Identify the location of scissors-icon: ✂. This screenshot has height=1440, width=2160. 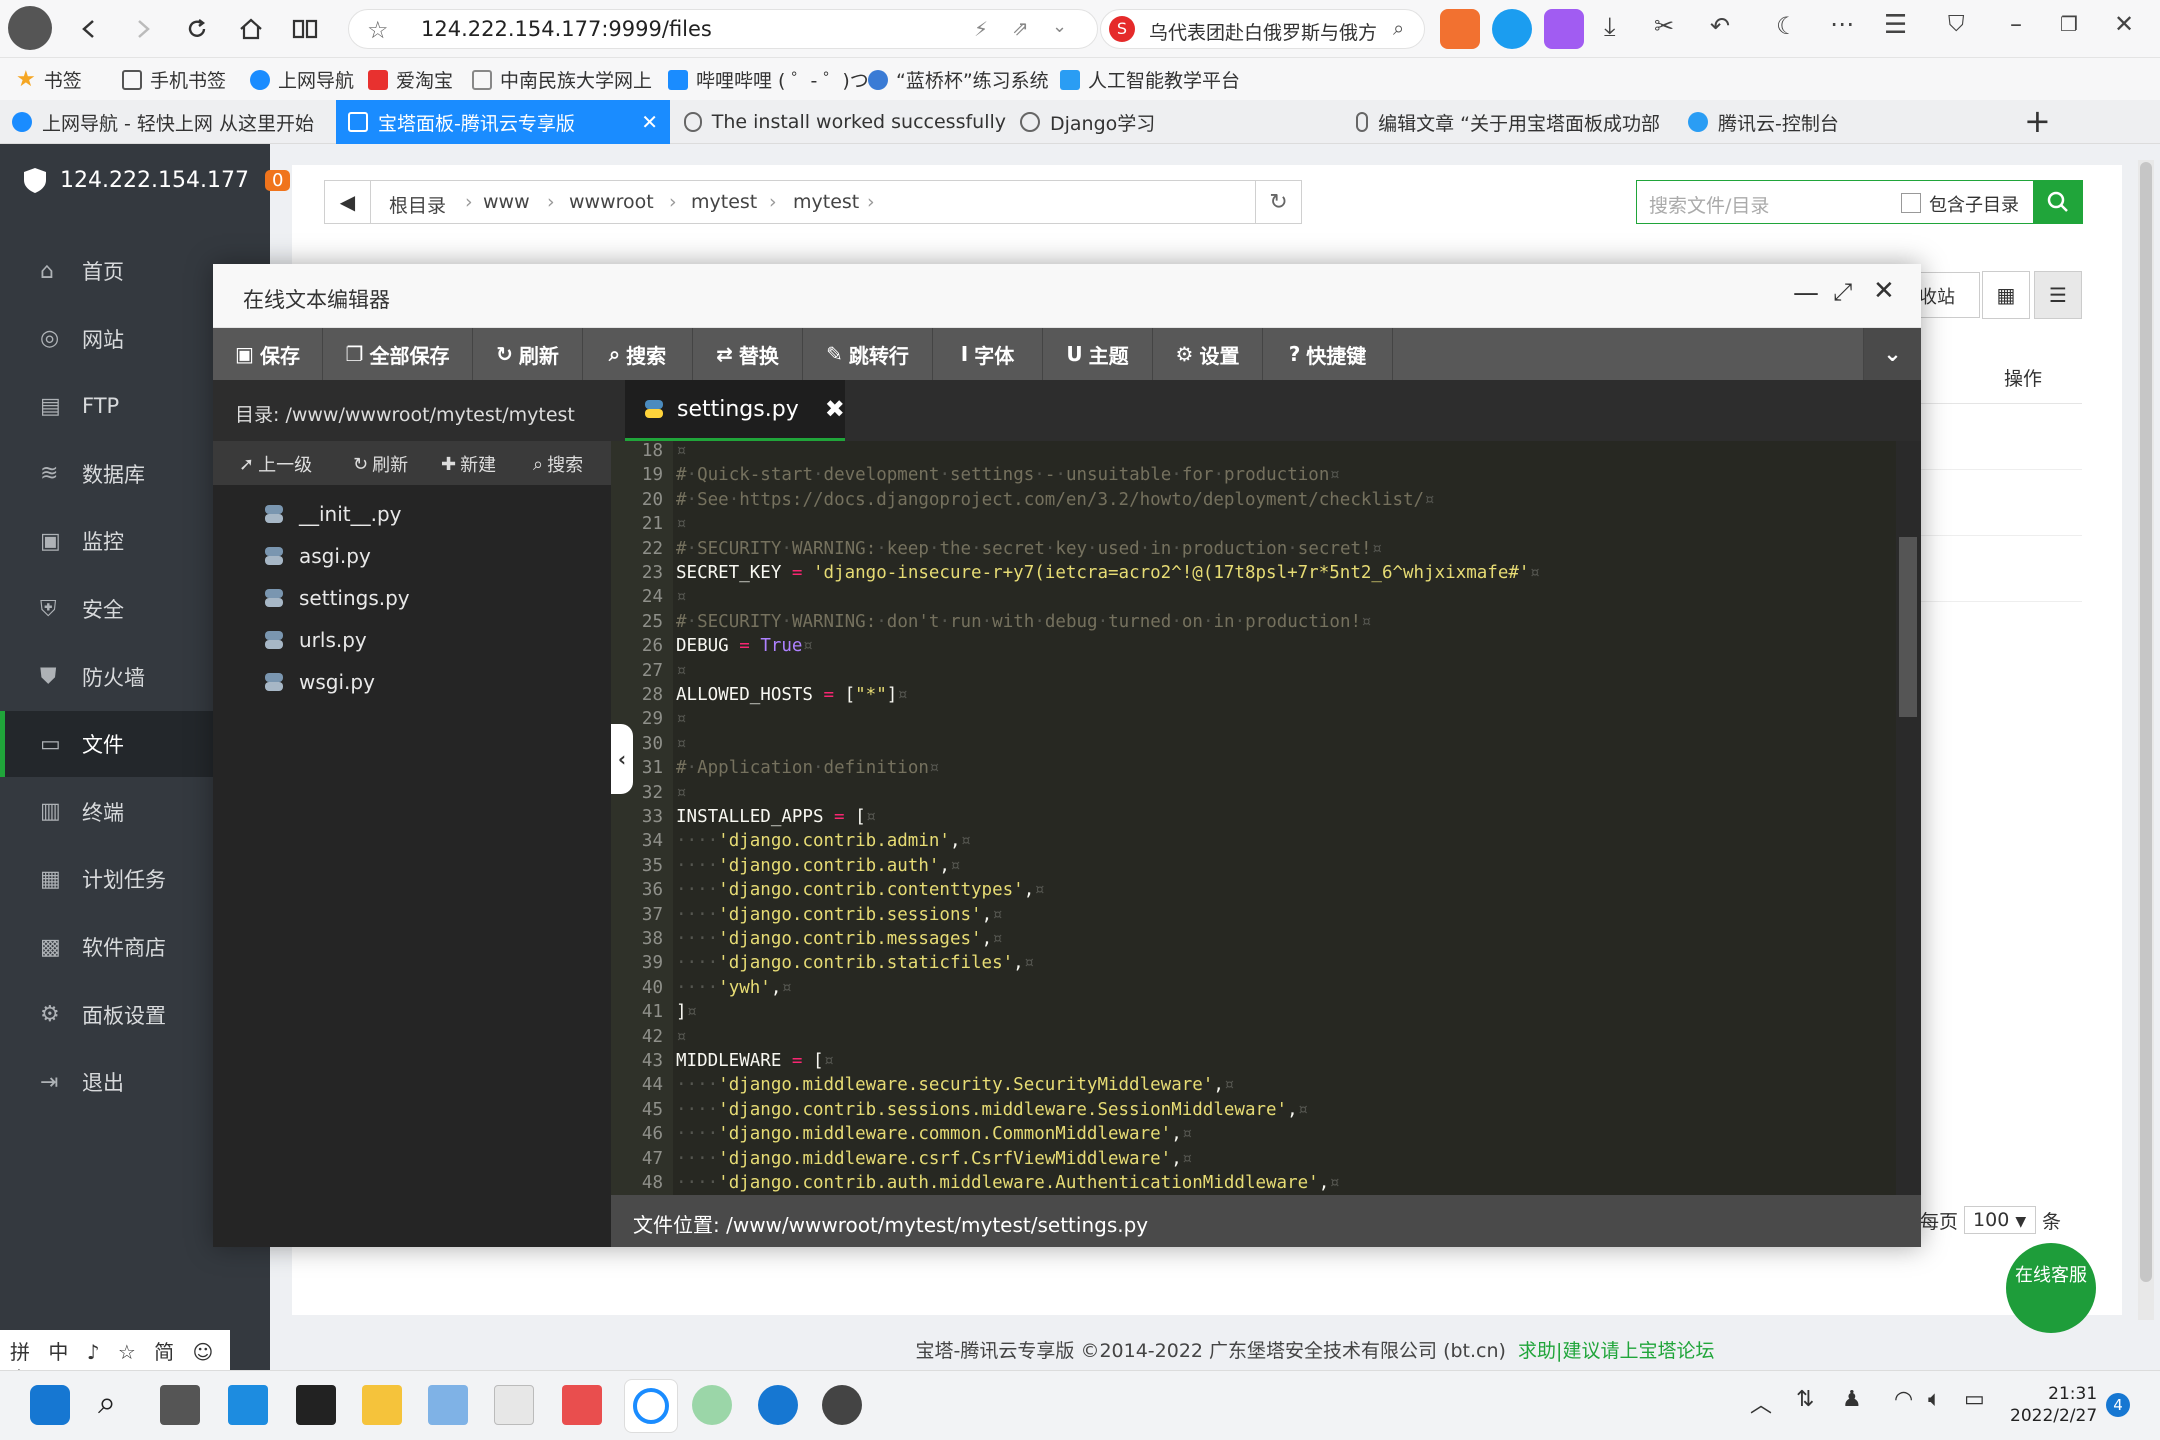
(1664, 26).